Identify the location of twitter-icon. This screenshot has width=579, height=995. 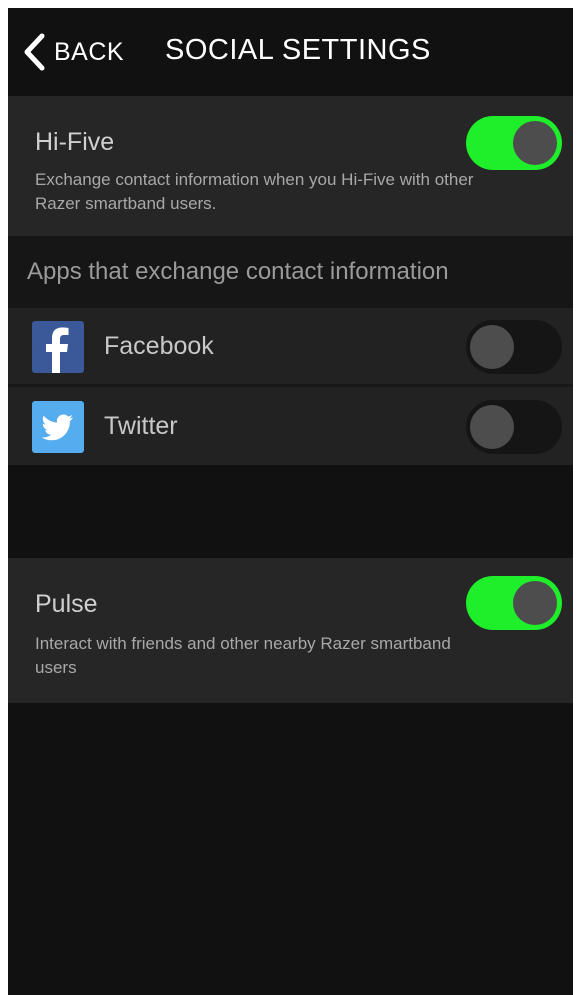
(58, 427).